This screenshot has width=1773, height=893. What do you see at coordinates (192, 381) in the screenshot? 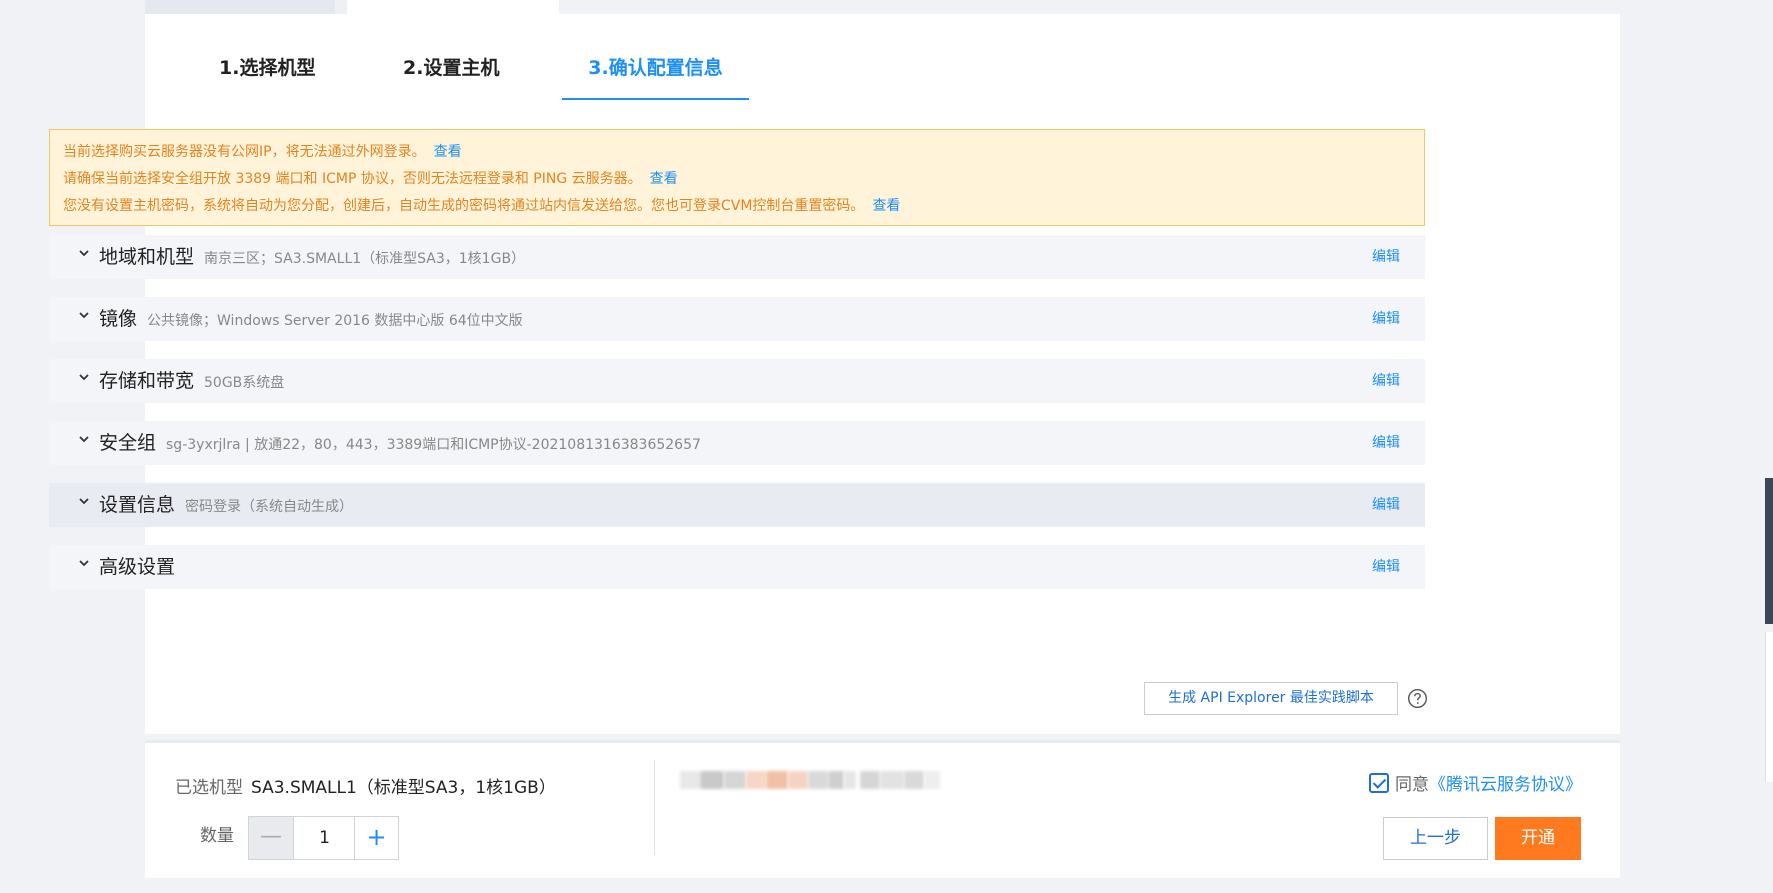
I see `section-title: 存储和带宽 50GB系统盘` at bounding box center [192, 381].